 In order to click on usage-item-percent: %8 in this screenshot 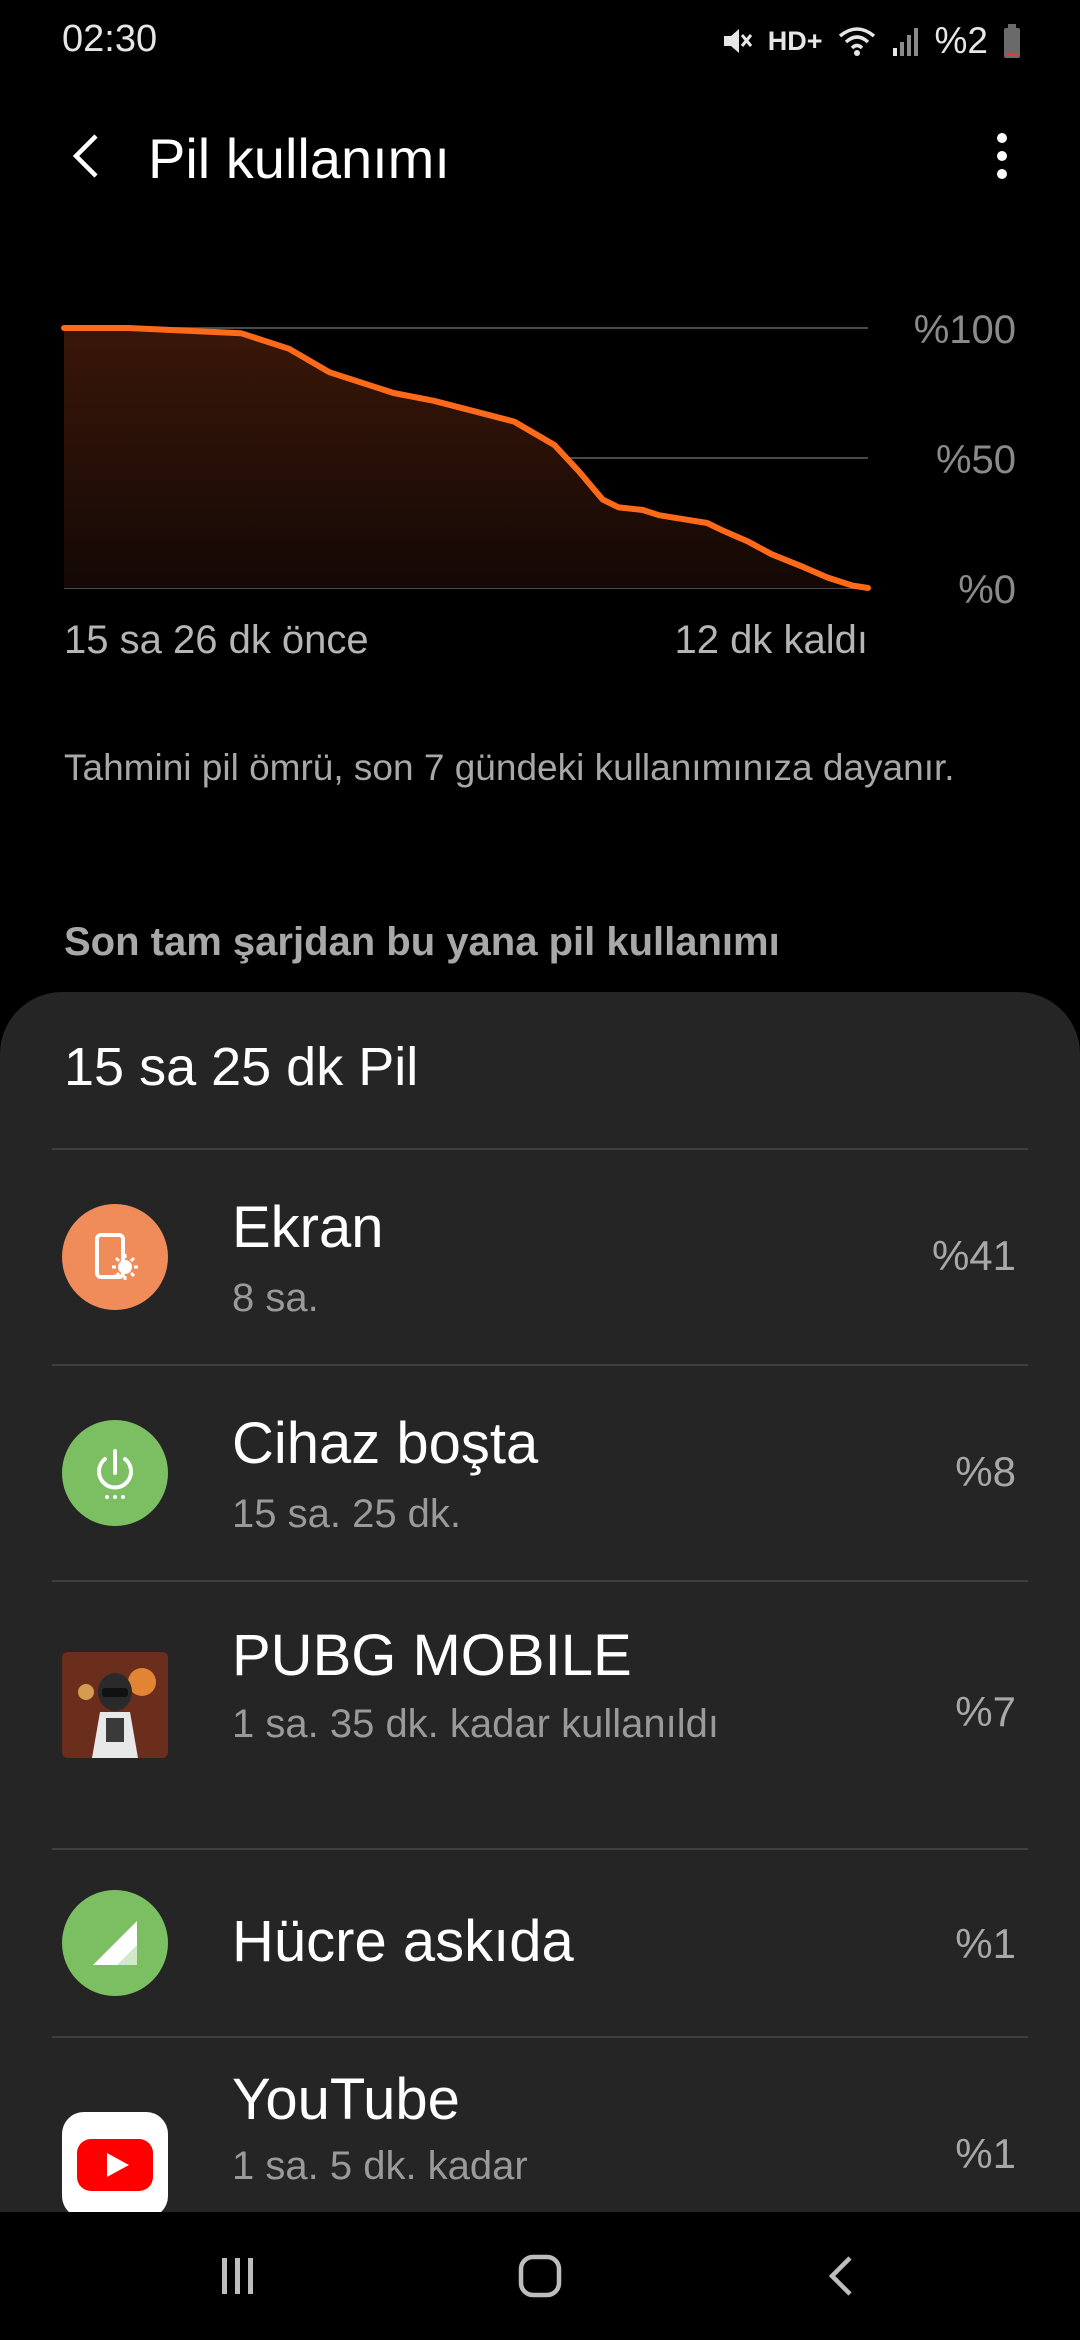, I will do `click(985, 1471)`.